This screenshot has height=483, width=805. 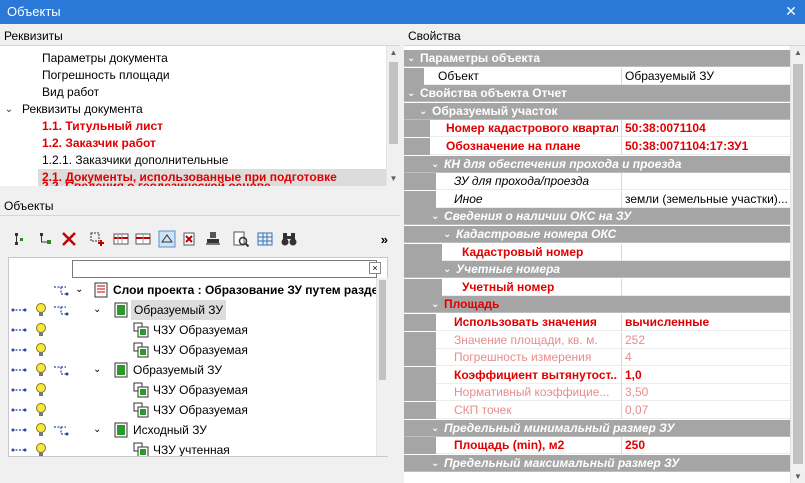 I want to click on add-object-icon, so click(x=97, y=239).